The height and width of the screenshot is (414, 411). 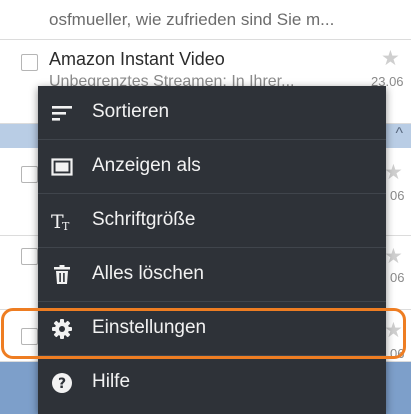 What do you see at coordinates (212, 167) in the screenshot?
I see `menu-item-view-as: Anzeigen als` at bounding box center [212, 167].